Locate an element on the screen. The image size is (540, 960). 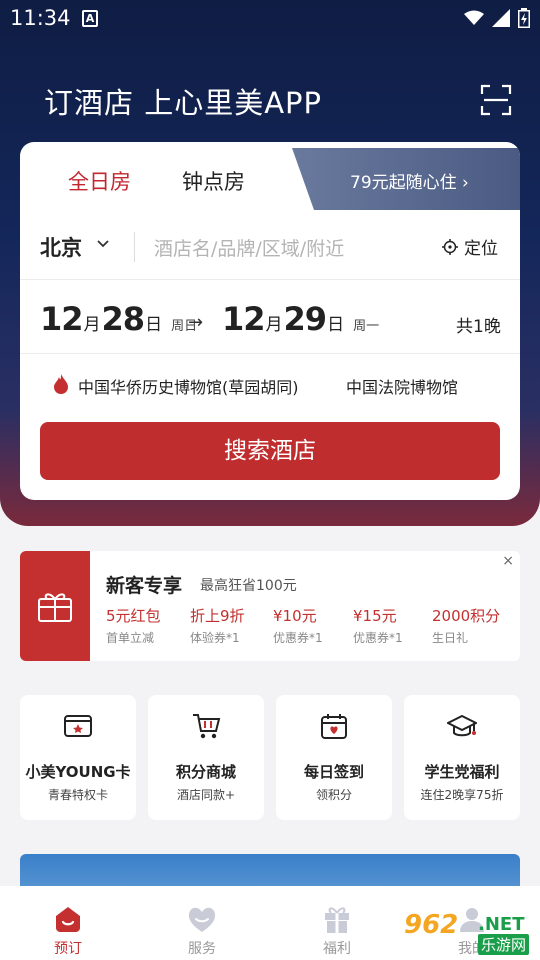
service-student-benefit: 学生党福利 连住2晚享75折 is located at coordinates (462, 757).